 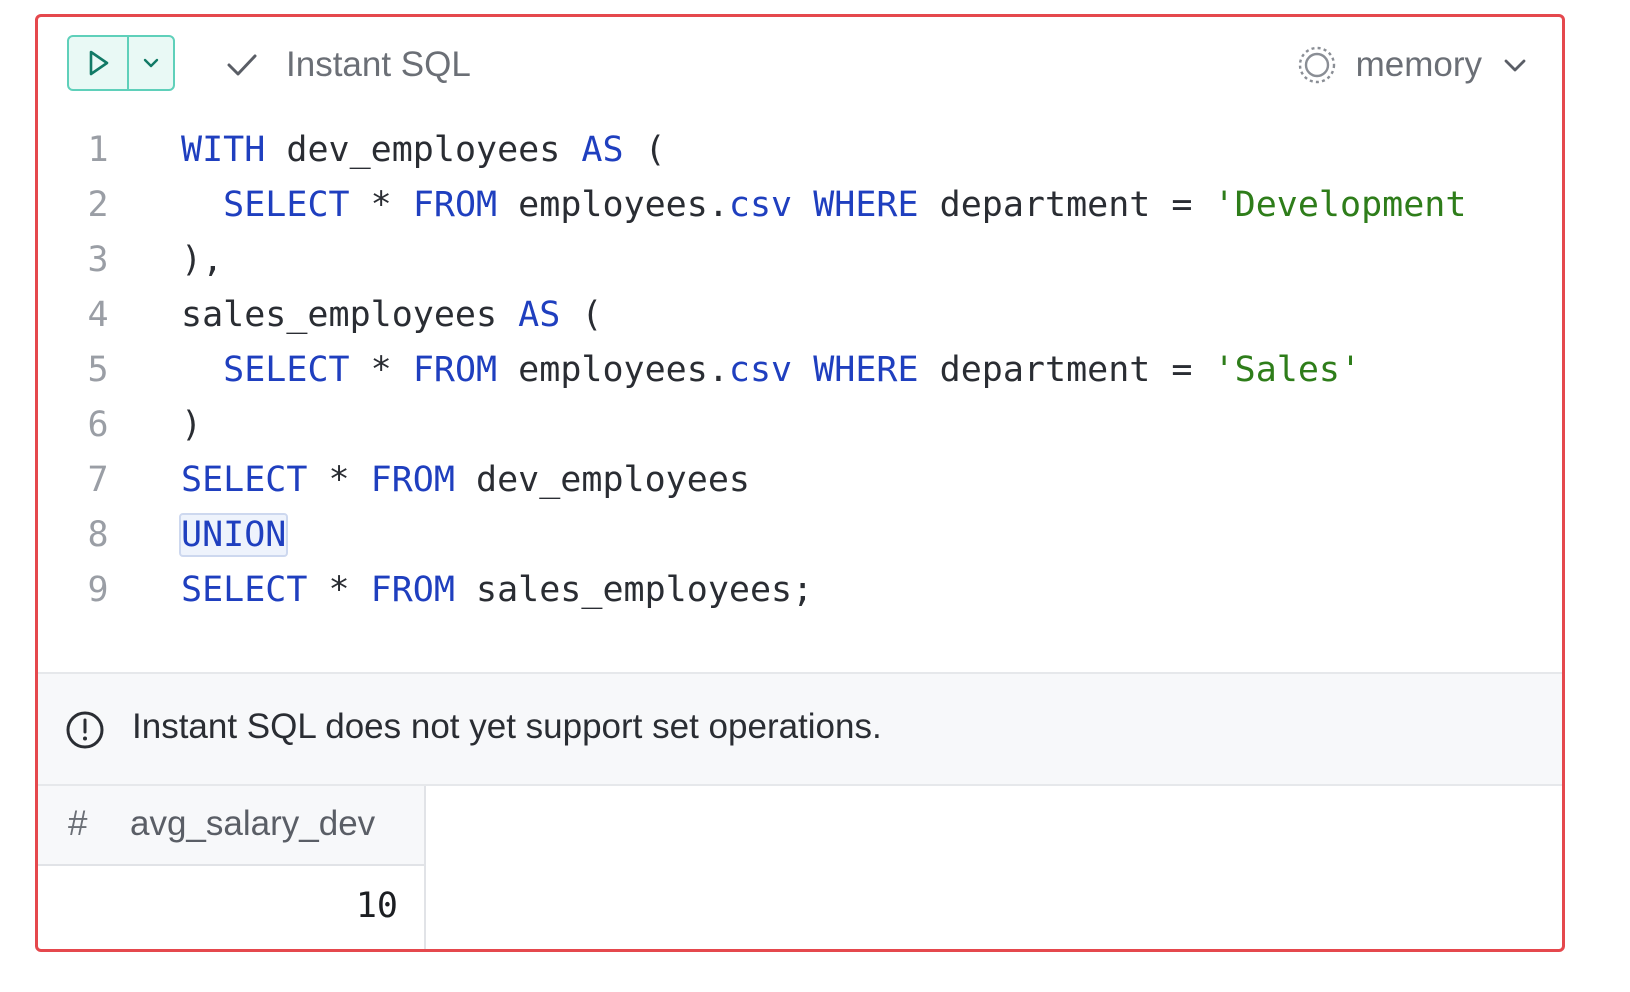 I want to click on run-options-button, so click(x=151, y=63).